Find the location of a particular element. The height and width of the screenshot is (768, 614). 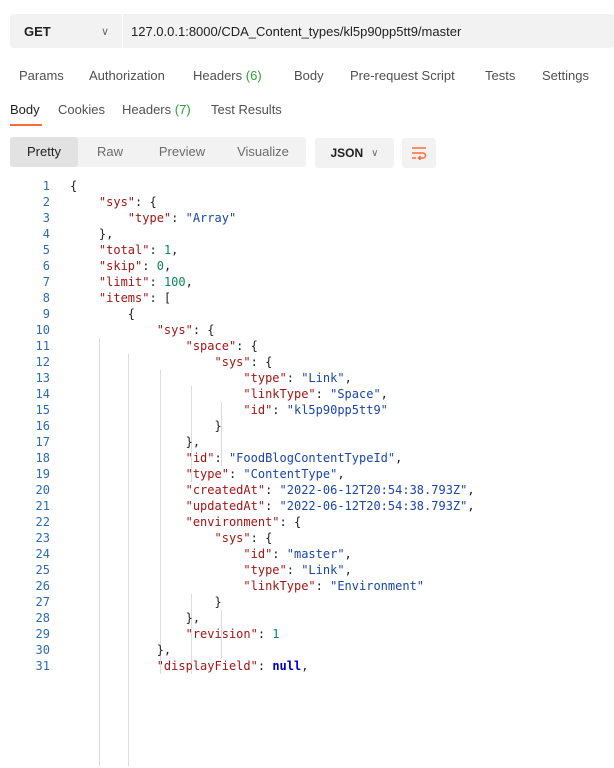

code-line: 11 "space": { is located at coordinates (307, 346).